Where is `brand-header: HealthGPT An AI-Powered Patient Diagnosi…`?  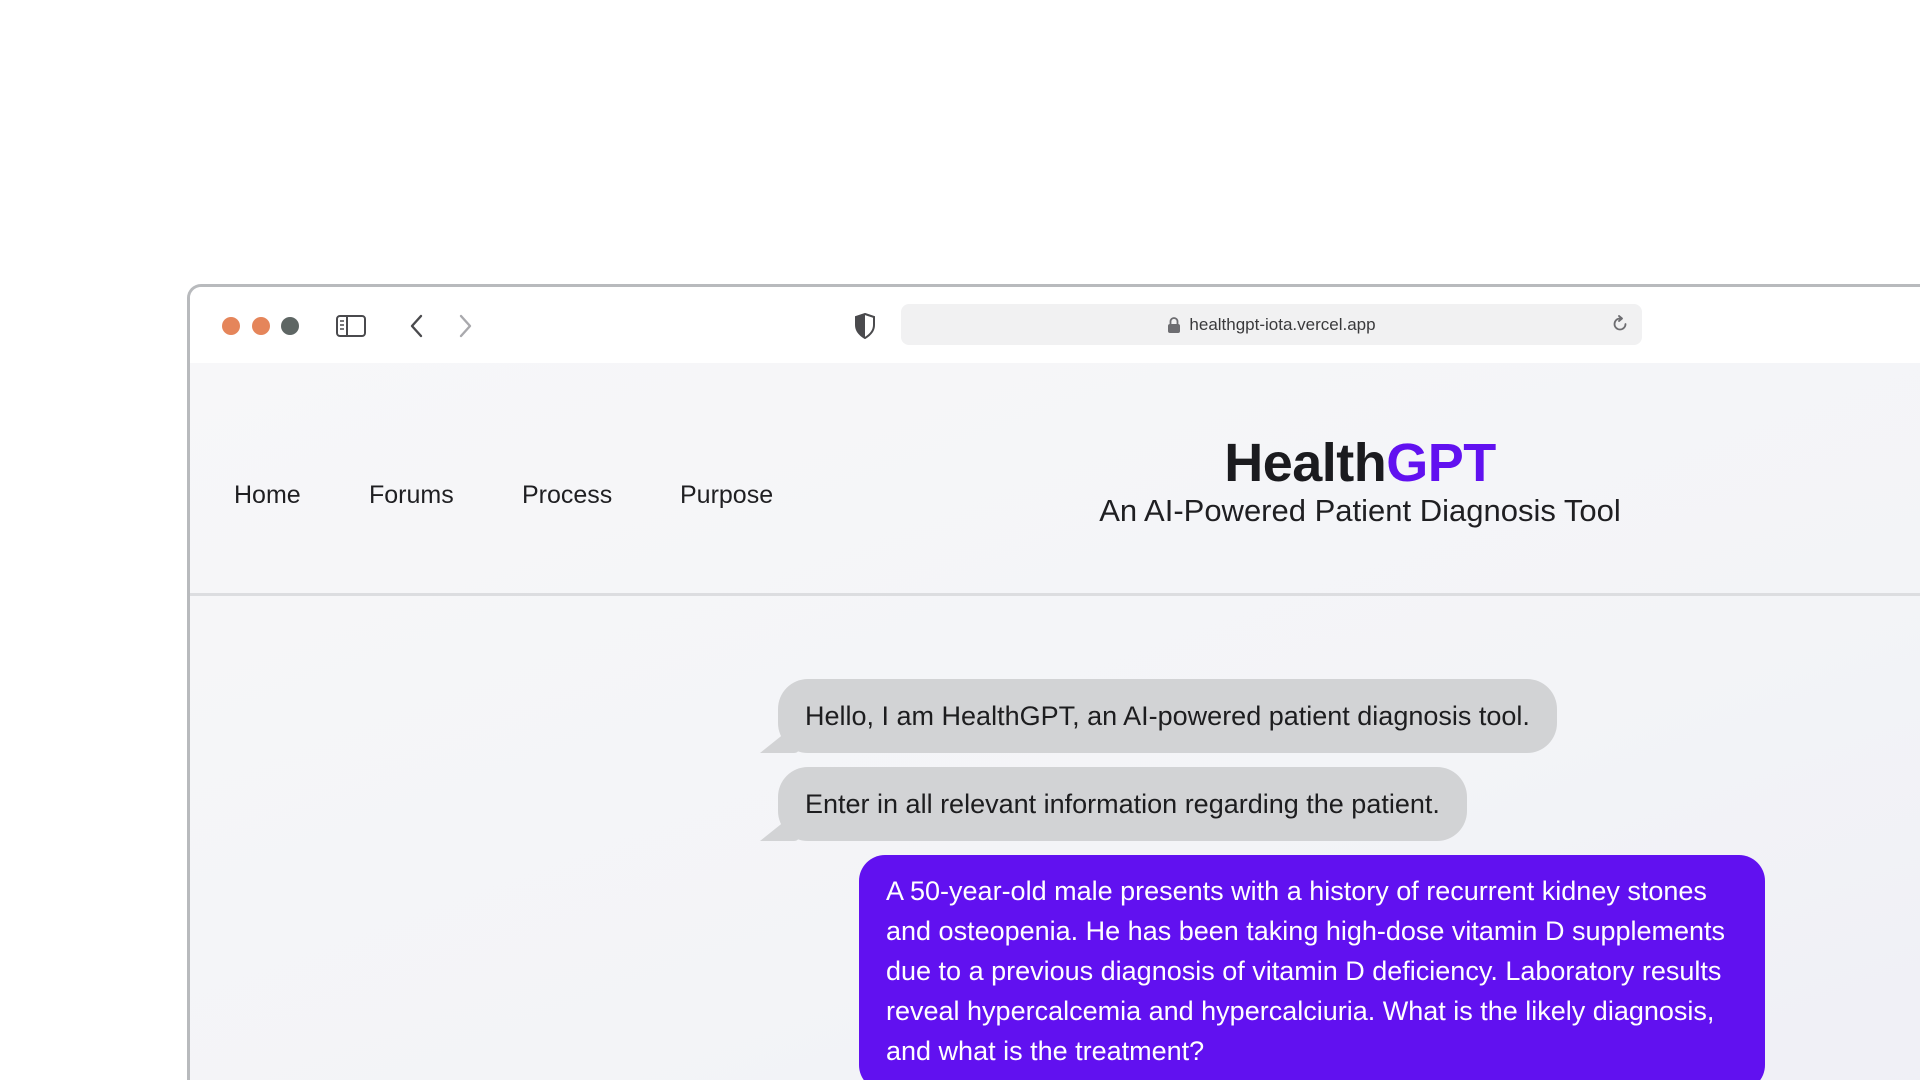 brand-header: HealthGPT An AI-Powered Patient Diagnosi… is located at coordinates (1360, 481).